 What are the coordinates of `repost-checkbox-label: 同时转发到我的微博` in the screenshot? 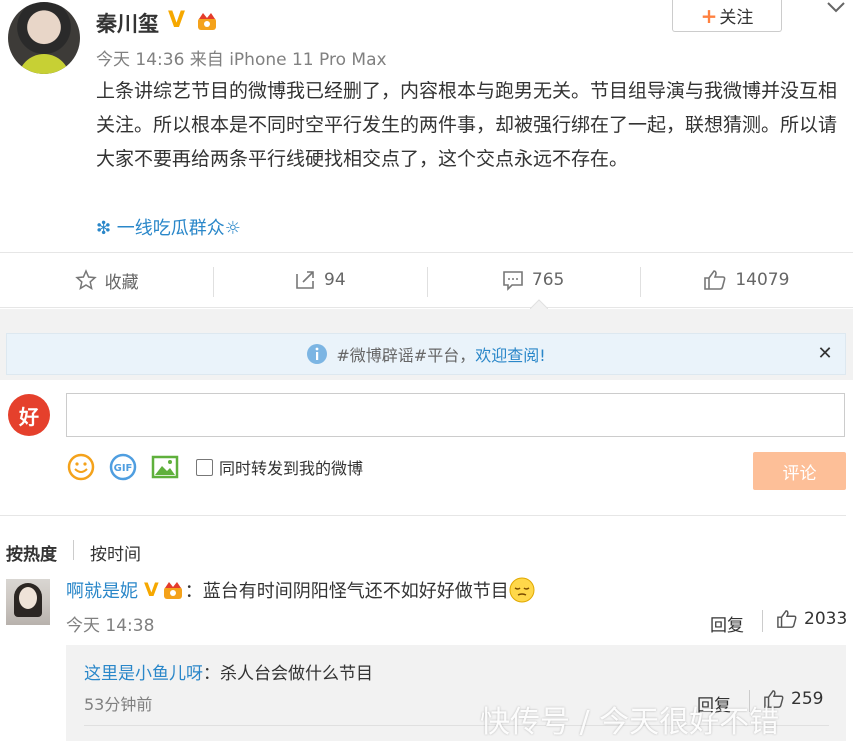 It's located at (291, 468).